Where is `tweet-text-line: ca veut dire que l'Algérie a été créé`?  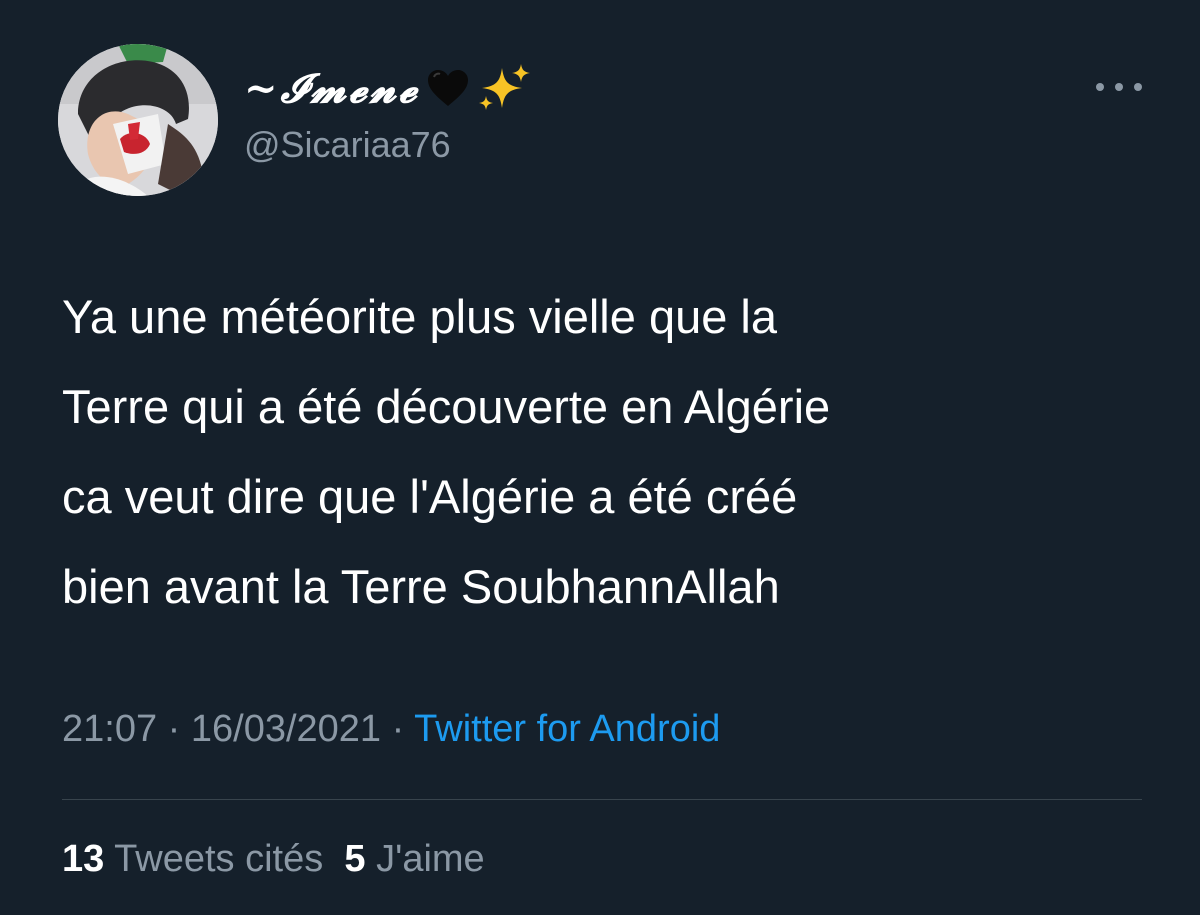 tweet-text-line: ca veut dire que l'Algérie a été créé is located at coordinates (430, 496).